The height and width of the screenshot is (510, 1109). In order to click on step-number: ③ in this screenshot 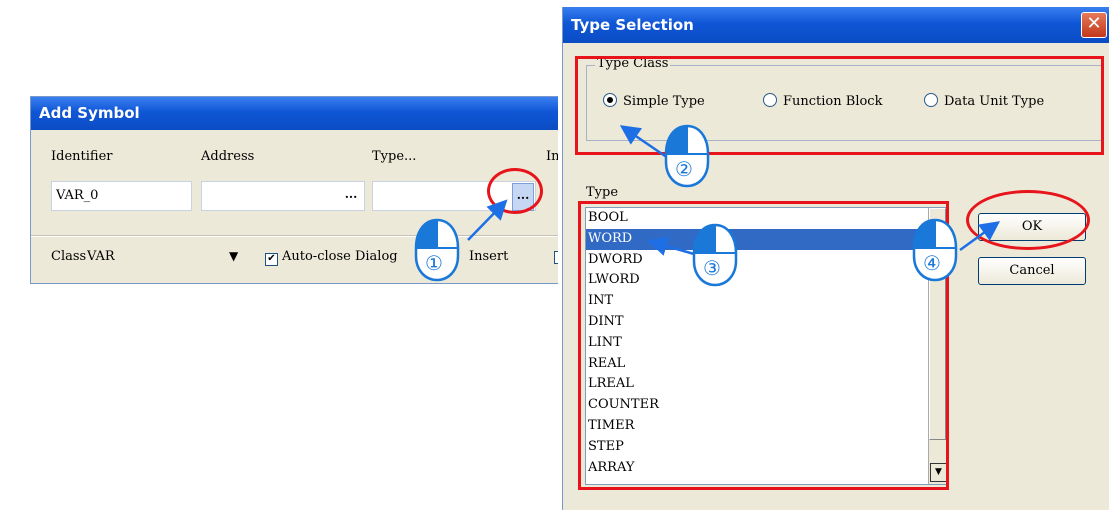, I will do `click(712, 268)`.